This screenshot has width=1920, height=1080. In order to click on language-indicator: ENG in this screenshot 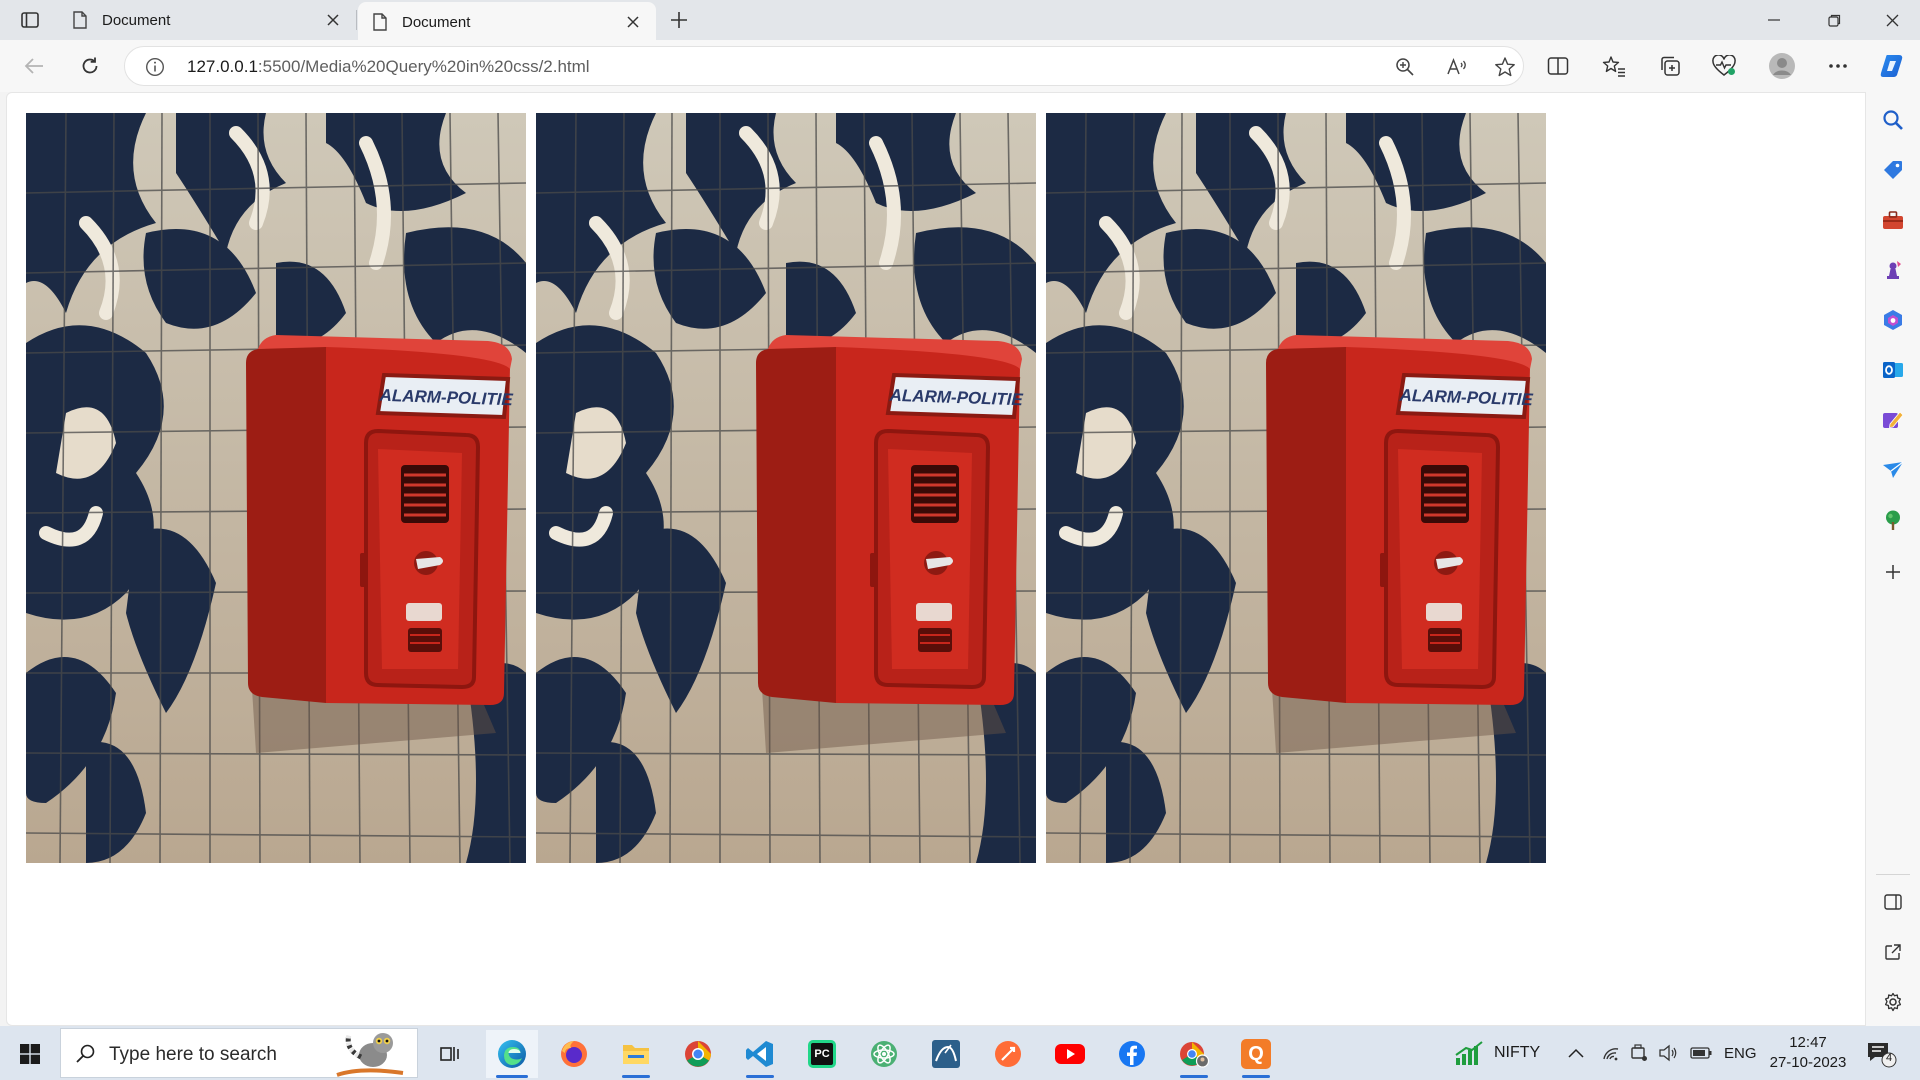, I will do `click(1740, 1053)`.